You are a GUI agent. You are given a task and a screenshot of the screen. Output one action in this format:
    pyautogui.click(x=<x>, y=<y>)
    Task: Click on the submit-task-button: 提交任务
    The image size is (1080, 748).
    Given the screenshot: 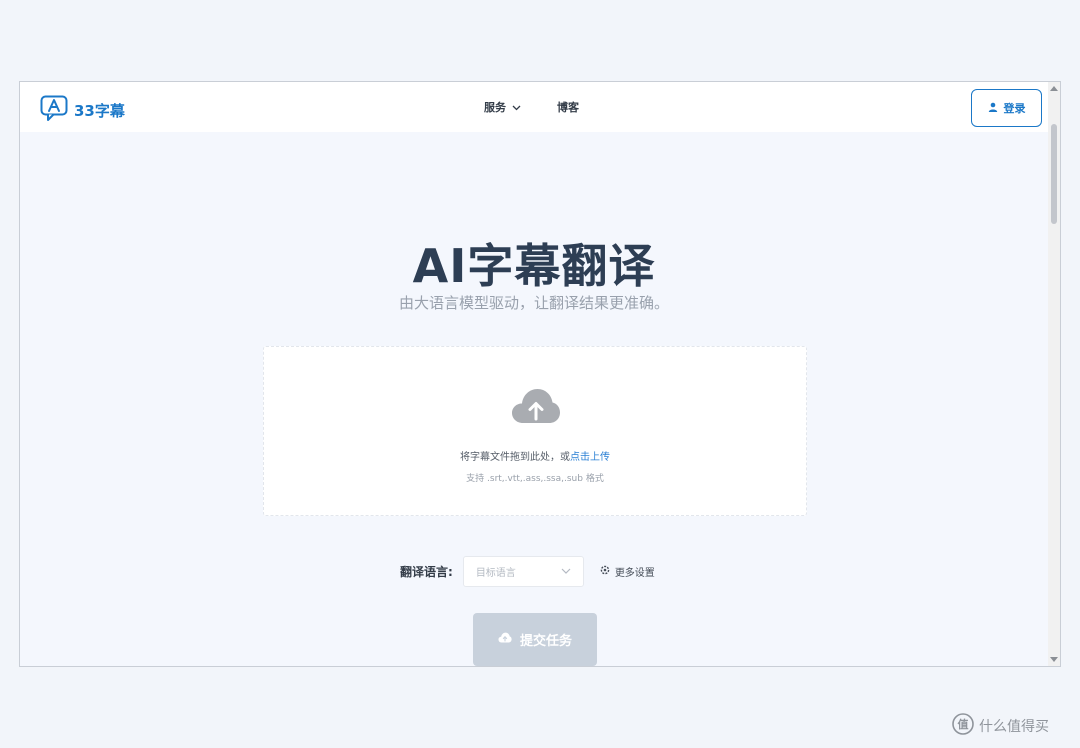 What is the action you would take?
    pyautogui.click(x=535, y=639)
    